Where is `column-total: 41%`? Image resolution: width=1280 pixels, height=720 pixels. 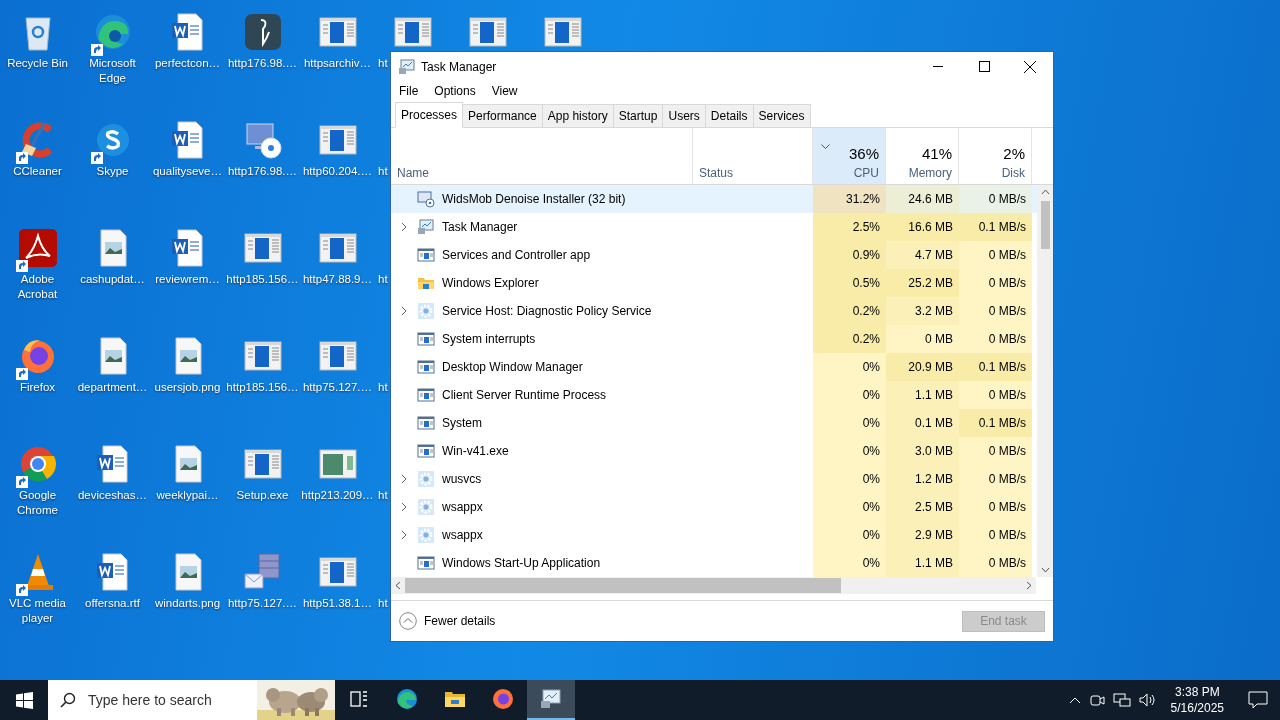
column-total: 41% is located at coordinates (936, 153).